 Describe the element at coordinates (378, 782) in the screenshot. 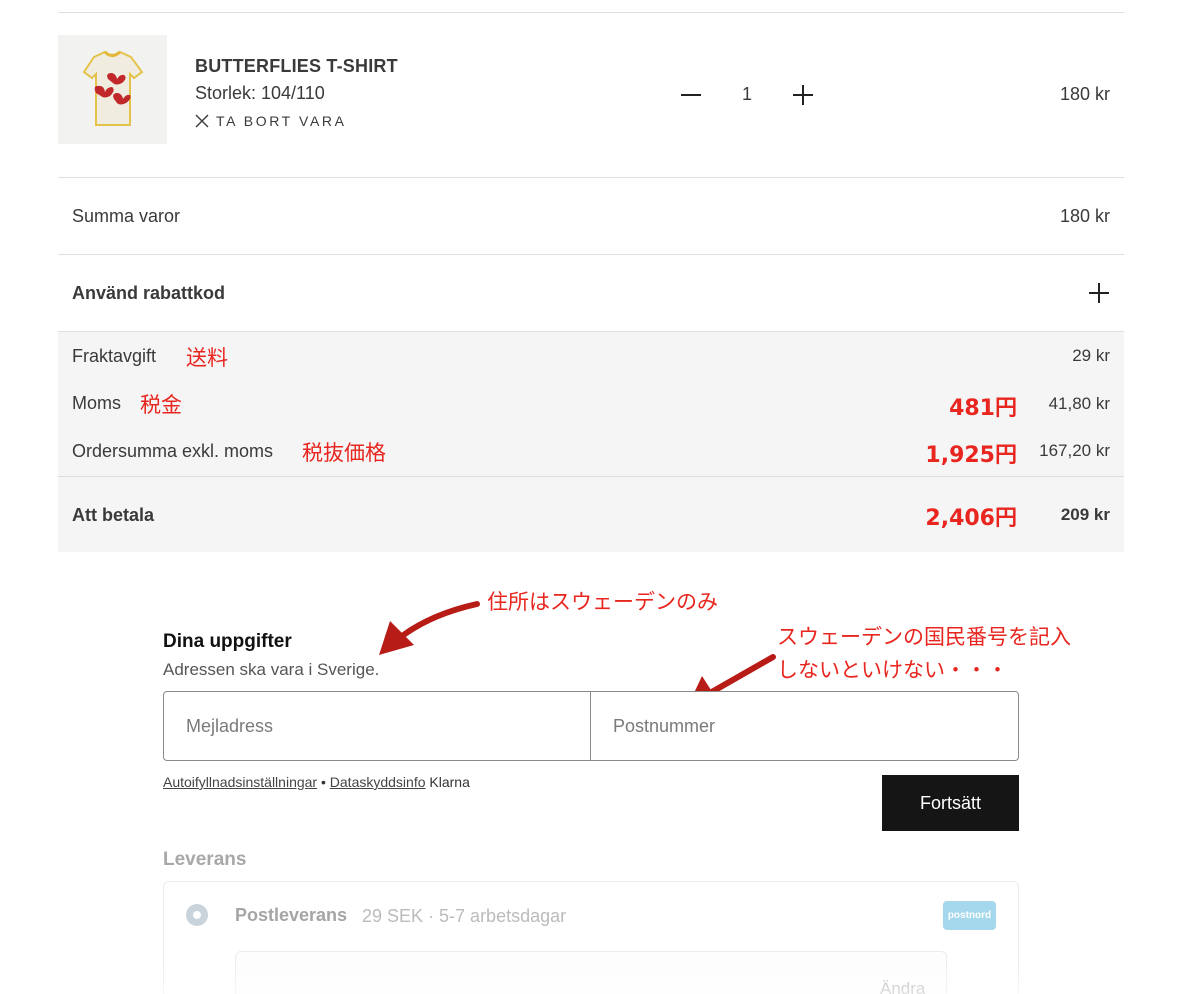

I see `privacy-info-link: Dataskyddsinfo` at that location.